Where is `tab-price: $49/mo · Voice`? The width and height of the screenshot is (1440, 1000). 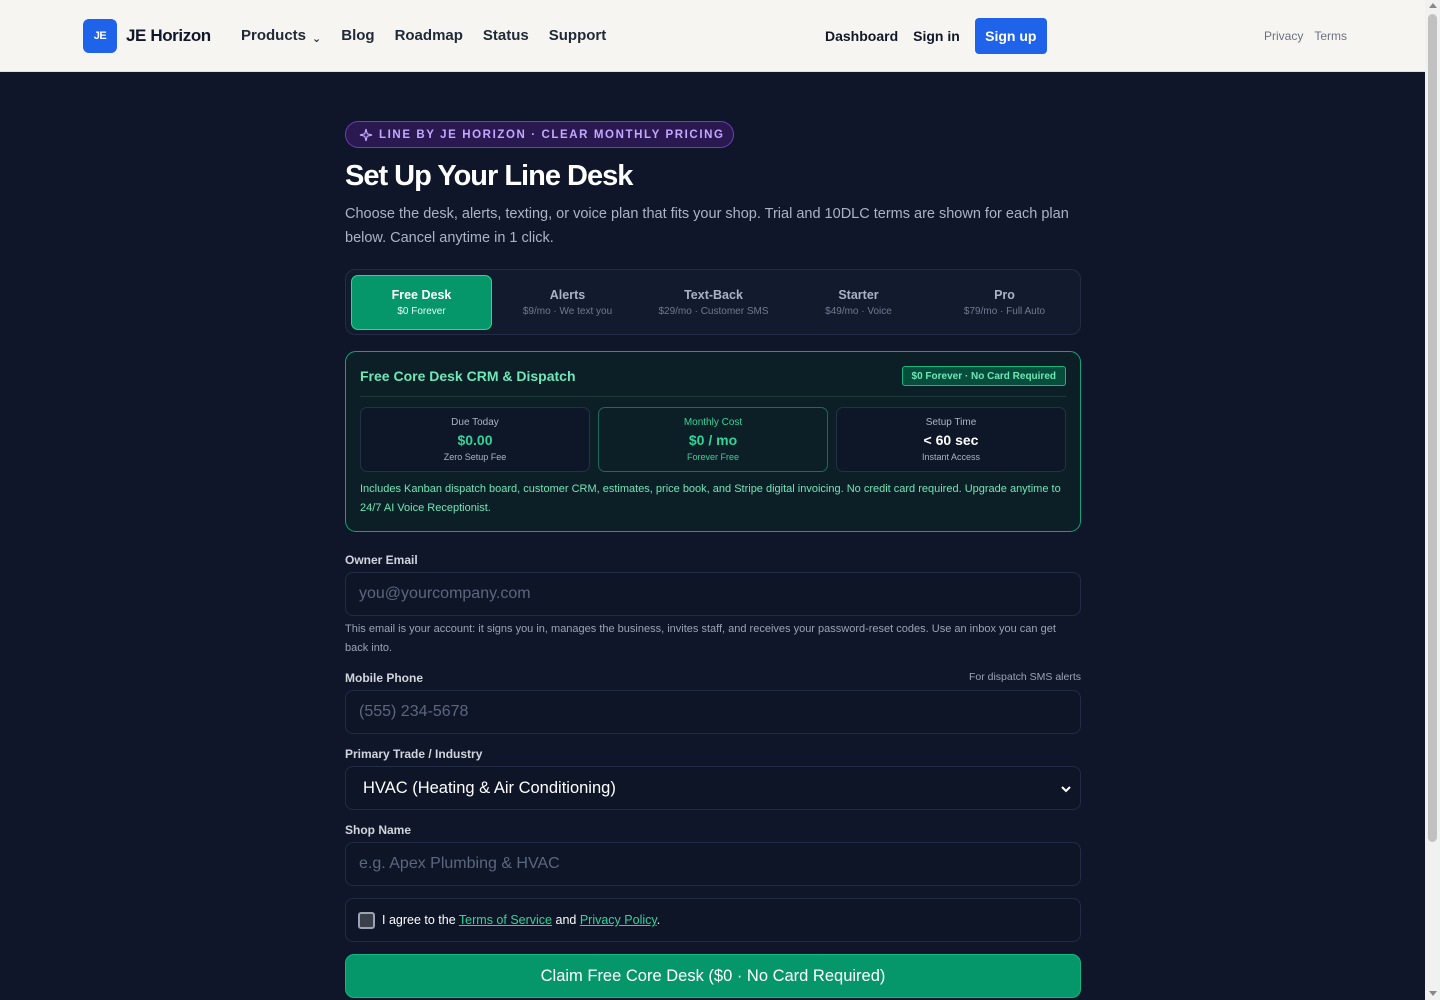 tab-price: $49/mo · Voice is located at coordinates (858, 311).